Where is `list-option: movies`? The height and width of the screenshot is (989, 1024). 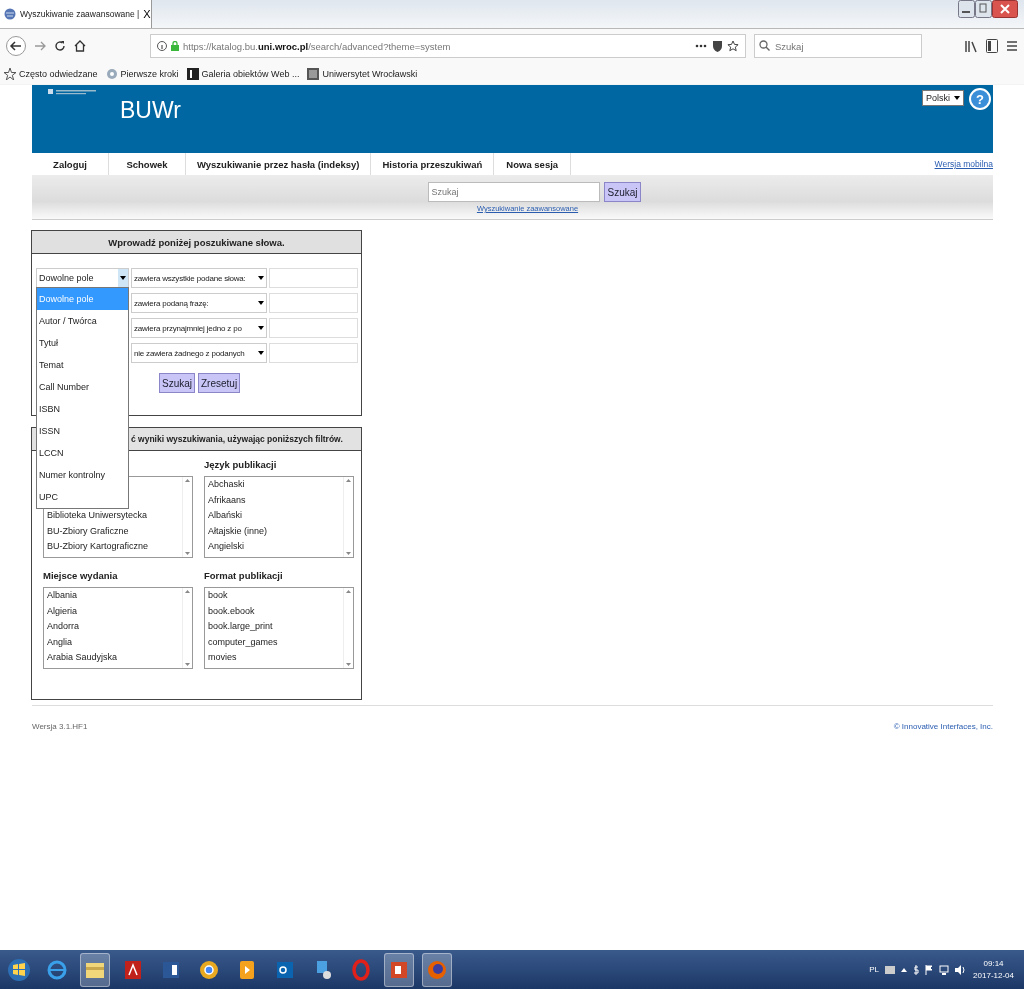 list-option: movies is located at coordinates (274, 660).